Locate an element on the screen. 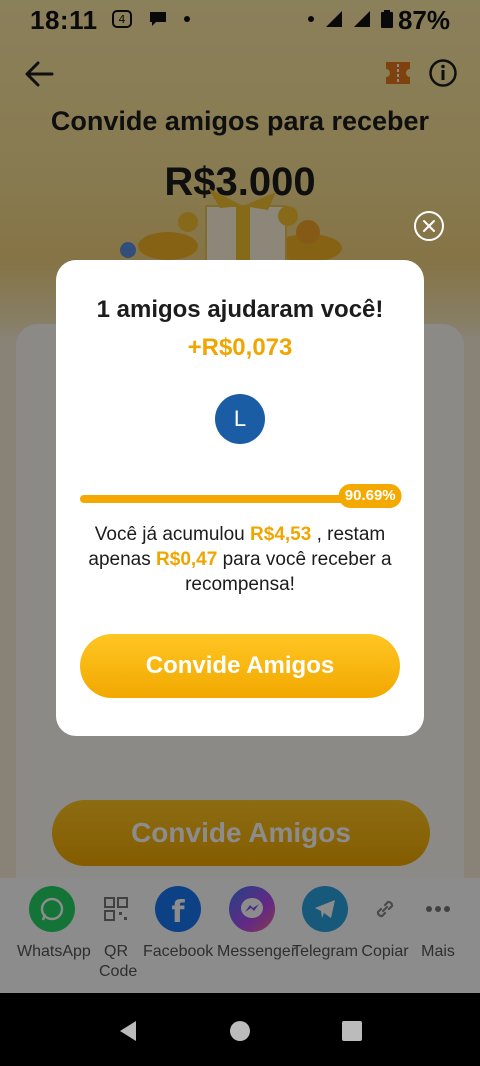 The height and width of the screenshot is (1066, 480). close-icon is located at coordinates (429, 226).